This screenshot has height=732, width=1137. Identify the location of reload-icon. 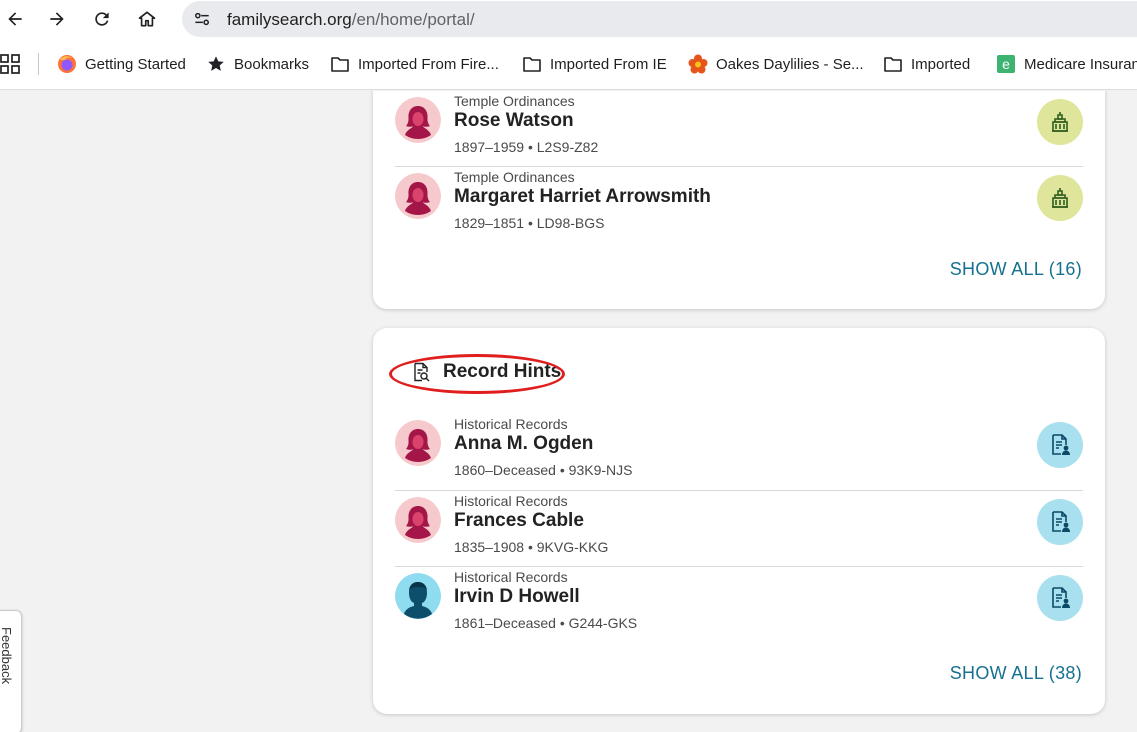
(102, 19).